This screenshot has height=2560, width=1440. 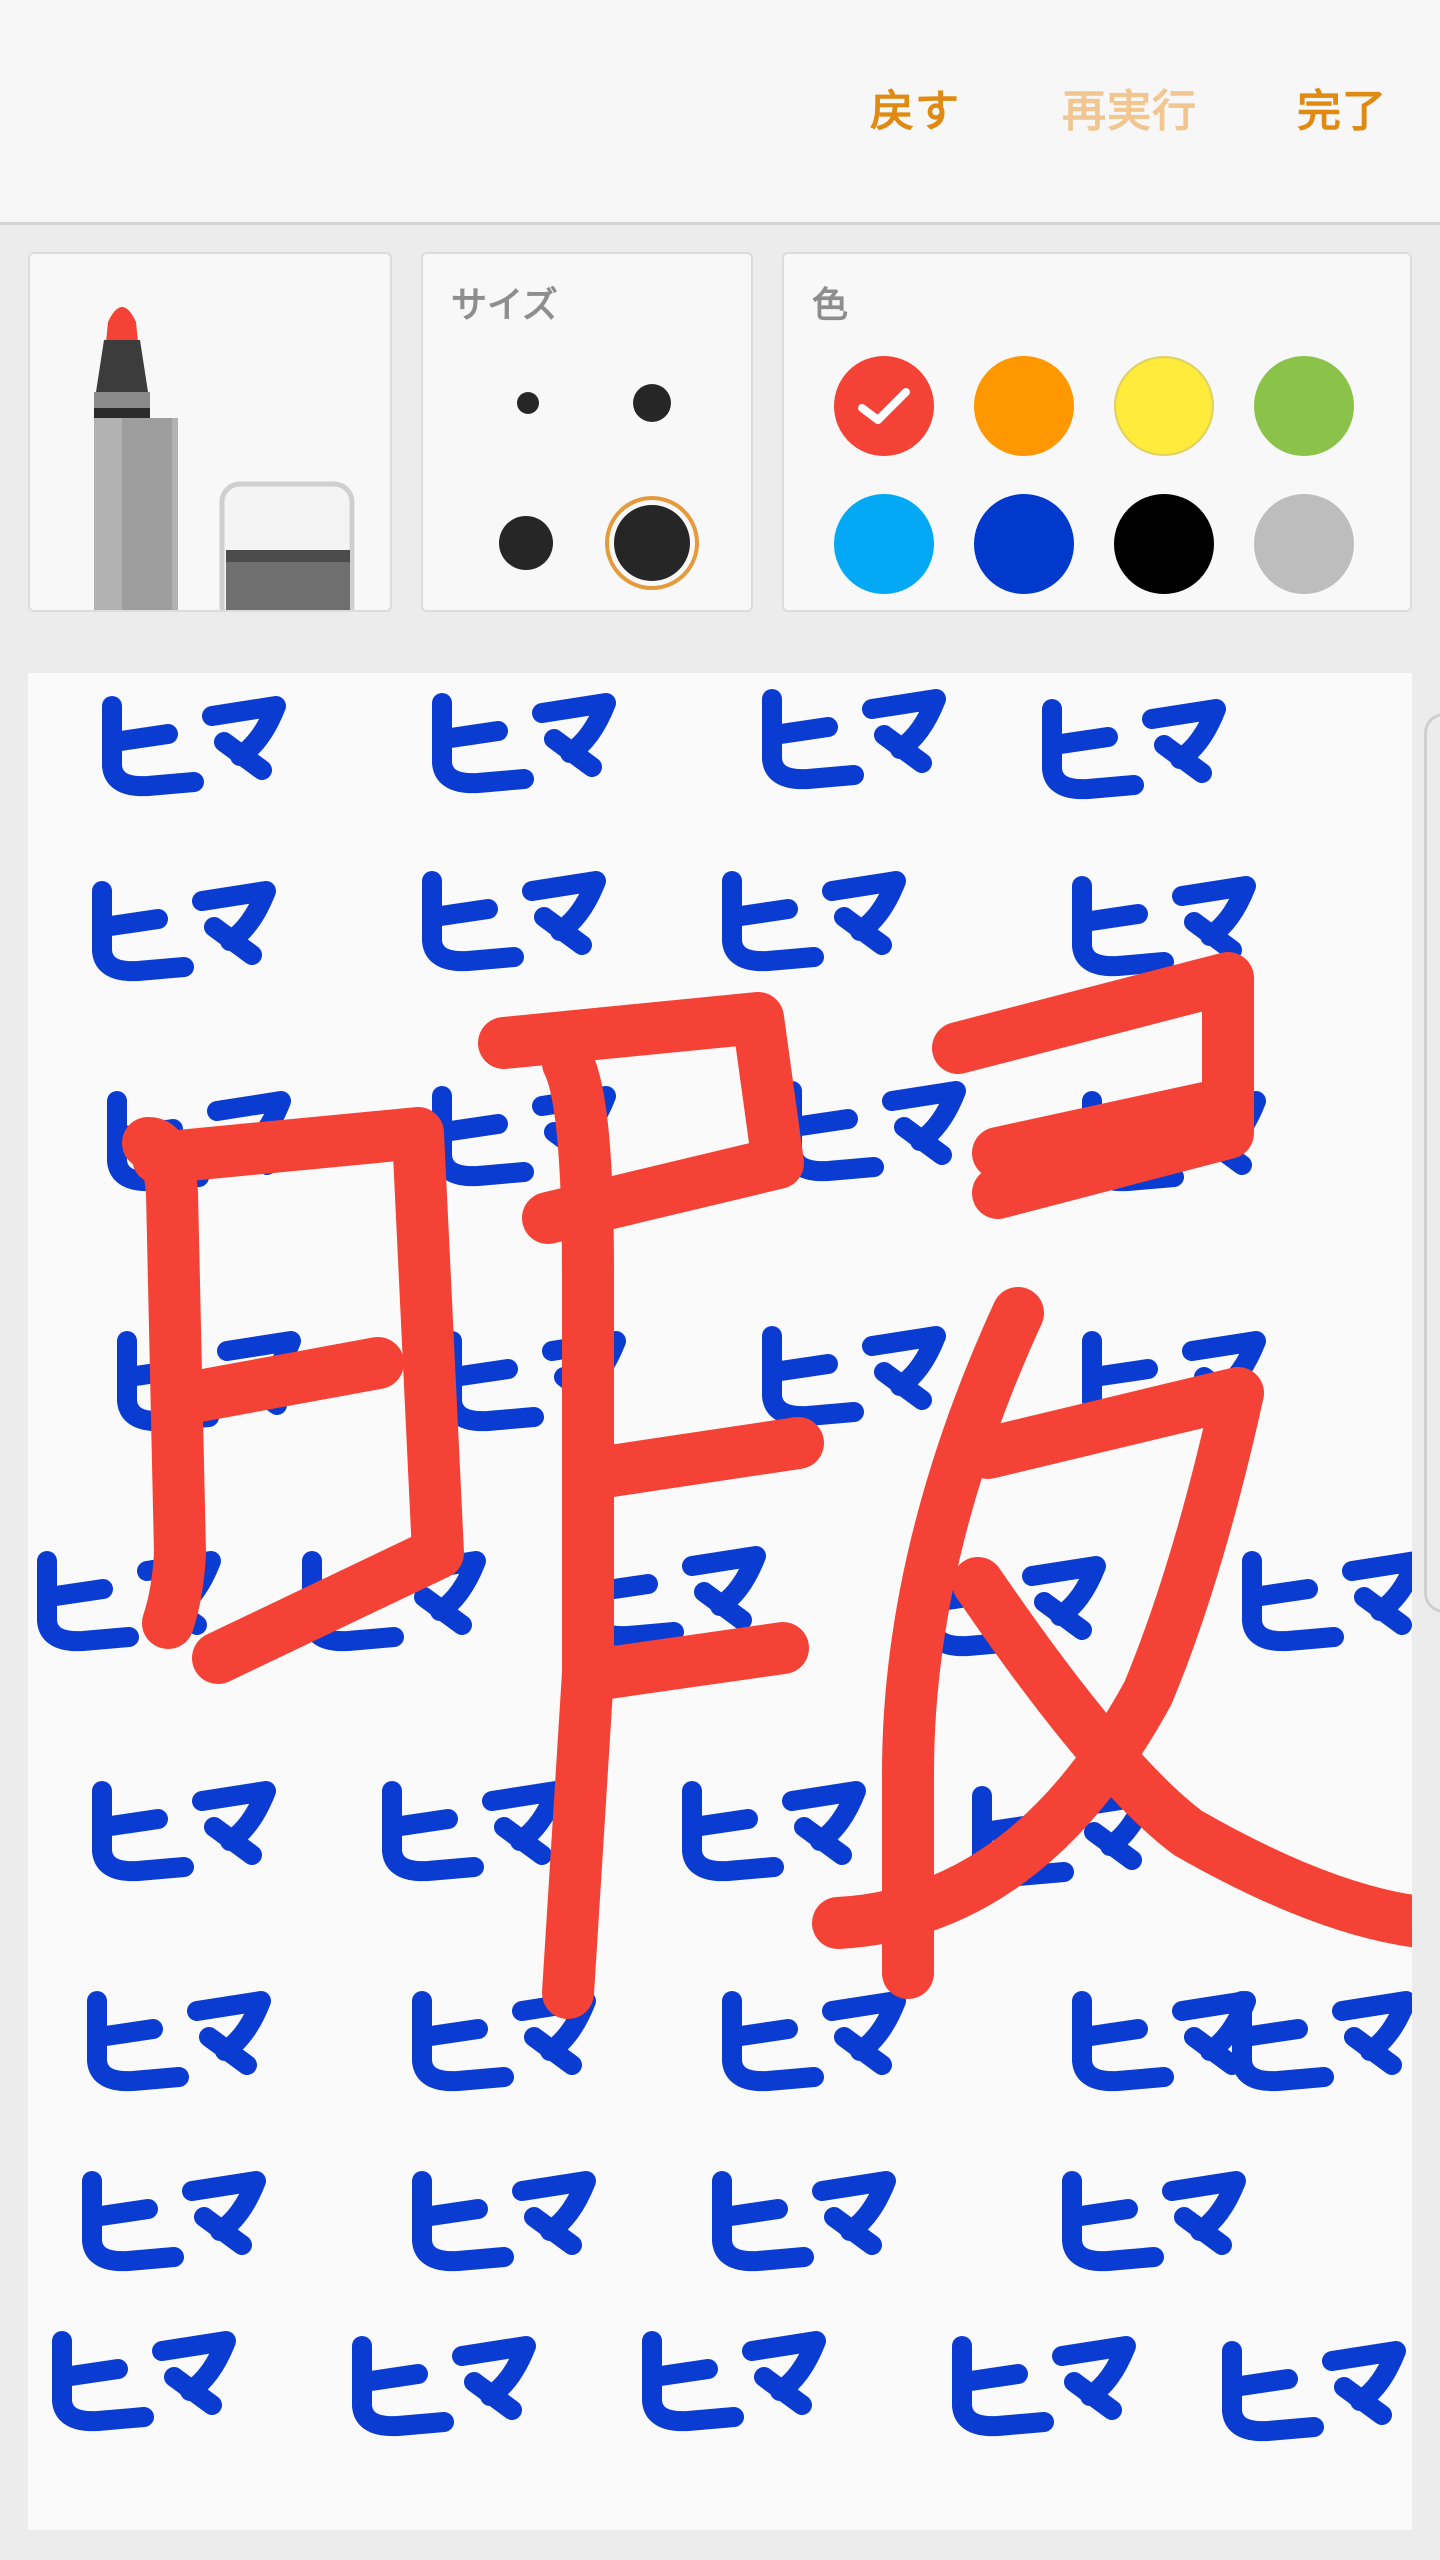 I want to click on undo-button: 戻す, so click(x=915, y=112).